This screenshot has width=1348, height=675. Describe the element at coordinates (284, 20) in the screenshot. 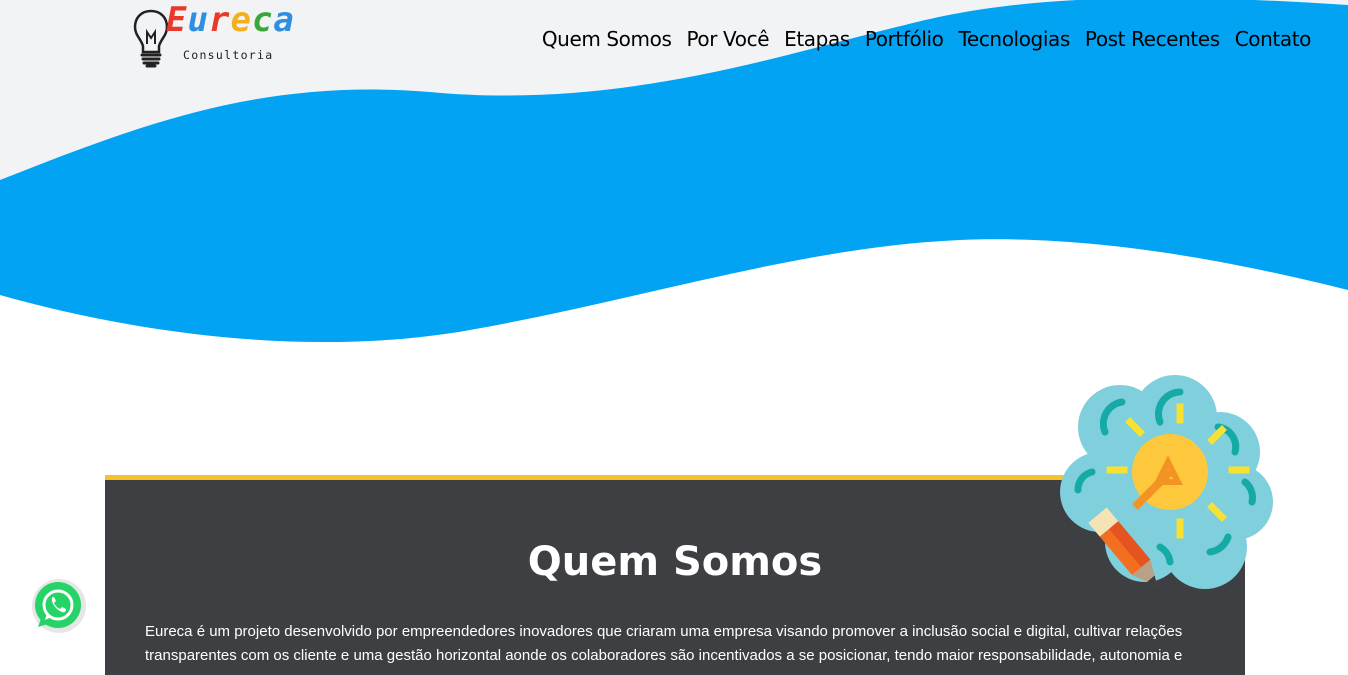

I see `logo-letter: a` at that location.